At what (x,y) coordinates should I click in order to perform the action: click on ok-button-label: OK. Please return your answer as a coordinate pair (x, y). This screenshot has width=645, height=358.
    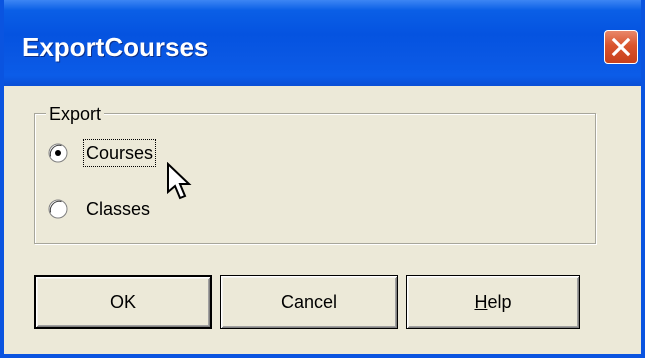
    Looking at the image, I should click on (122, 302).